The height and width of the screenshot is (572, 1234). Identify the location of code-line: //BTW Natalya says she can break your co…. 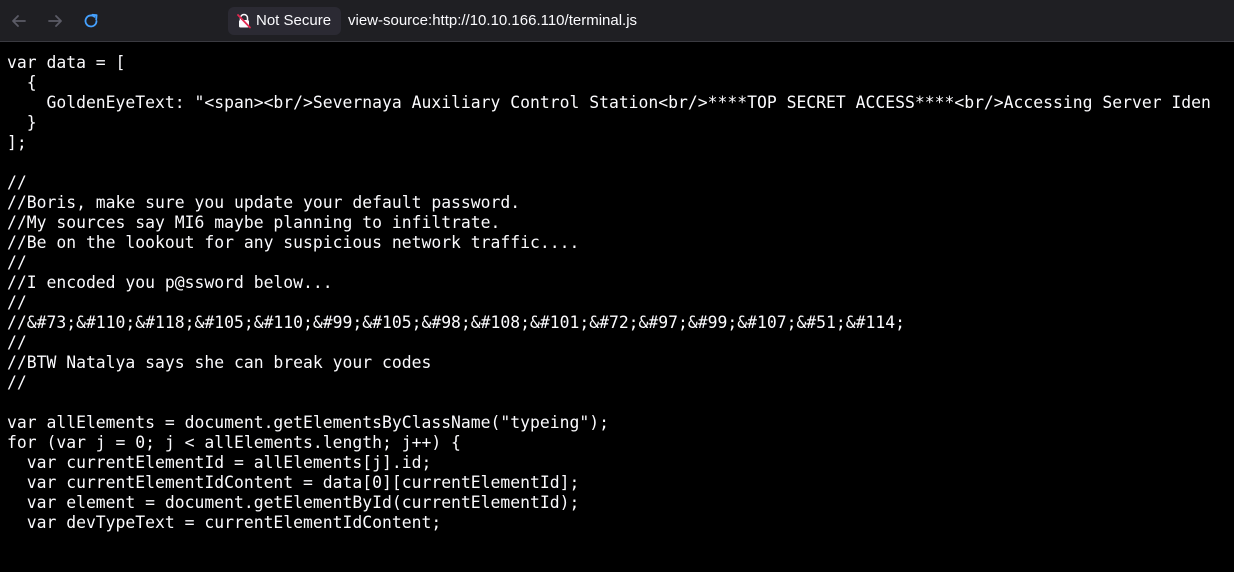
(219, 362).